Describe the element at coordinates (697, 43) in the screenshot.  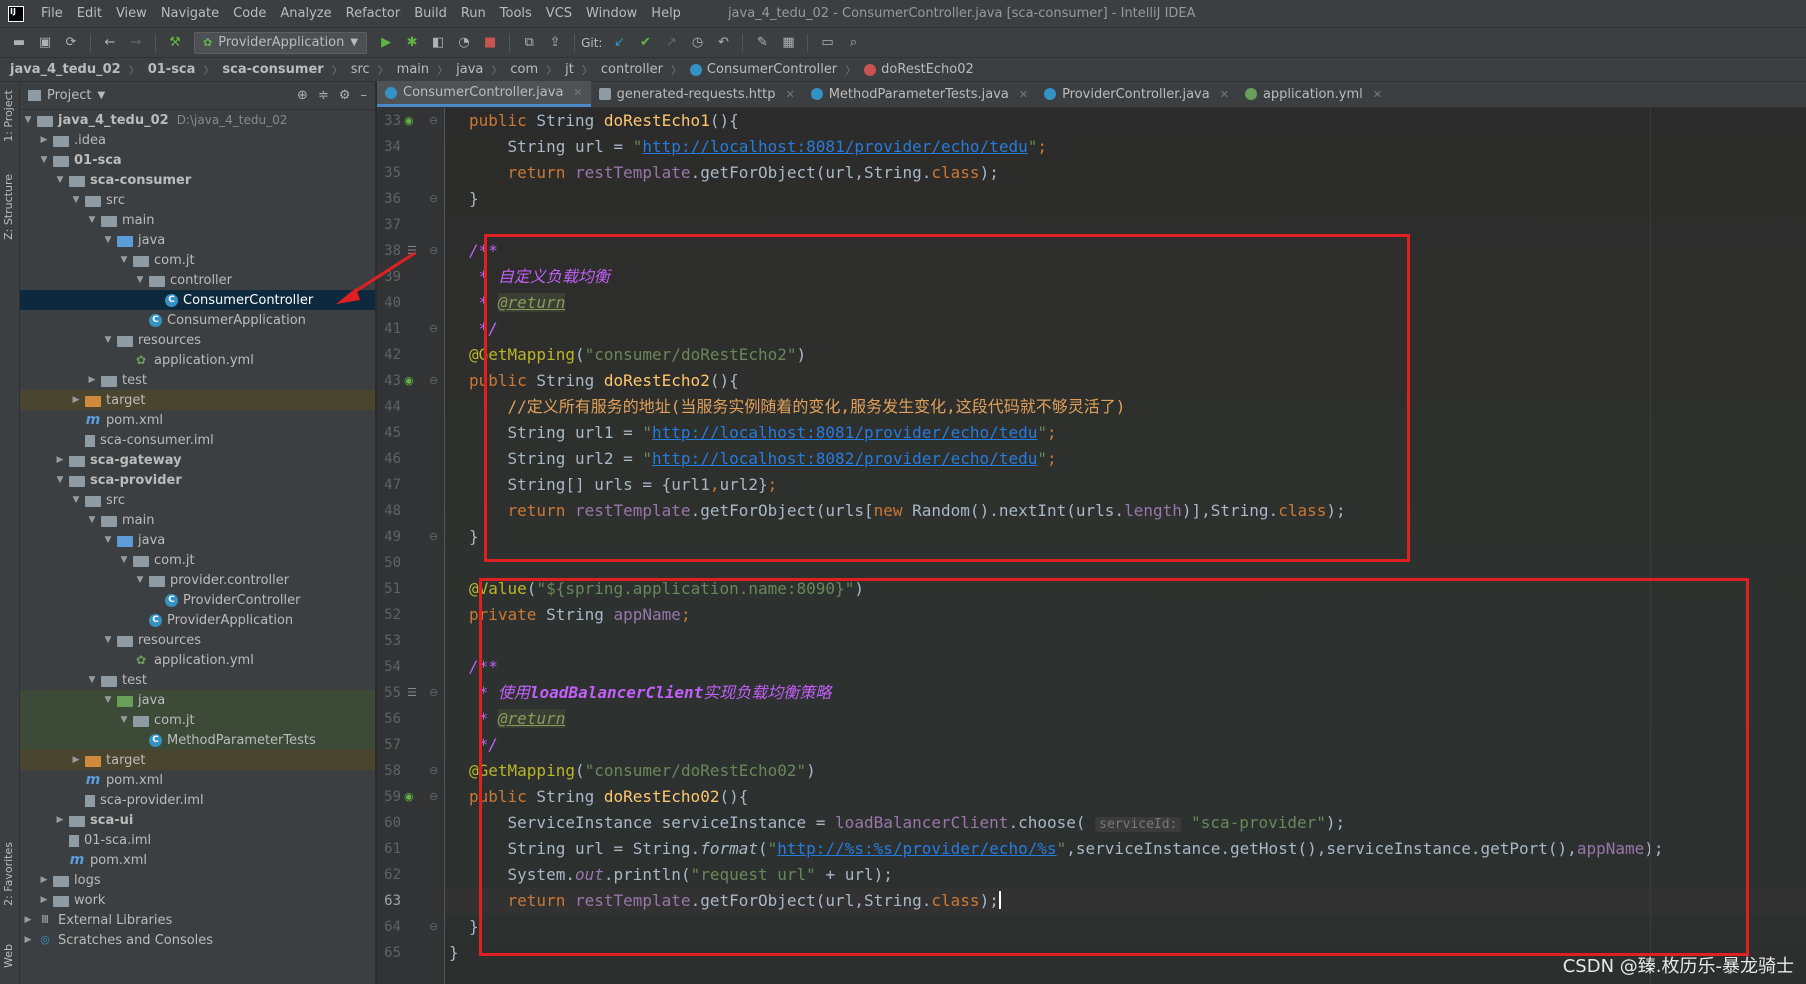
I see `git-history-icon: ◷` at that location.